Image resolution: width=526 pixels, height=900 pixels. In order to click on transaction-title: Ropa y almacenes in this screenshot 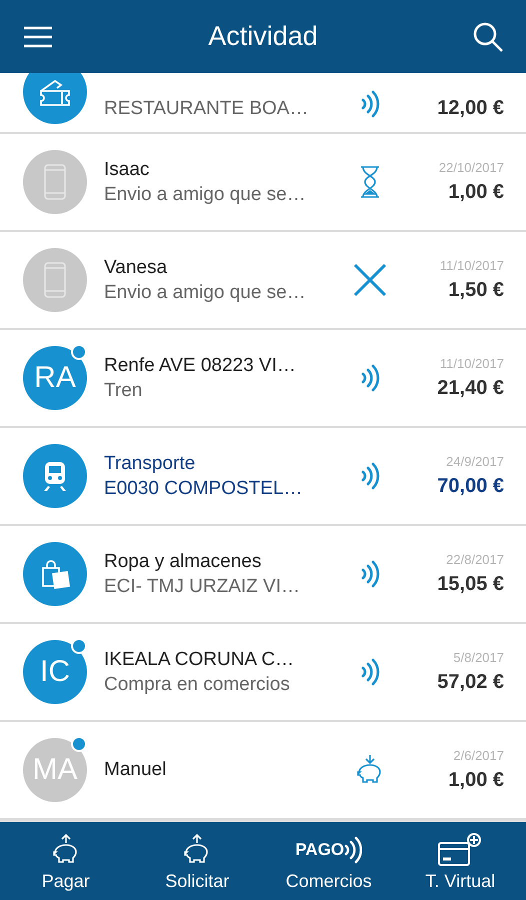, I will do `click(183, 561)`.